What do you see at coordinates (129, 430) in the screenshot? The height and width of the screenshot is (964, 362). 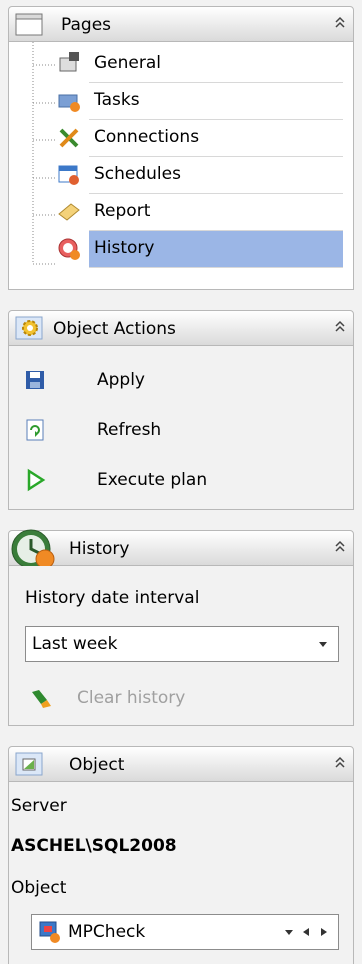 I see `refresh-label: Refresh` at bounding box center [129, 430].